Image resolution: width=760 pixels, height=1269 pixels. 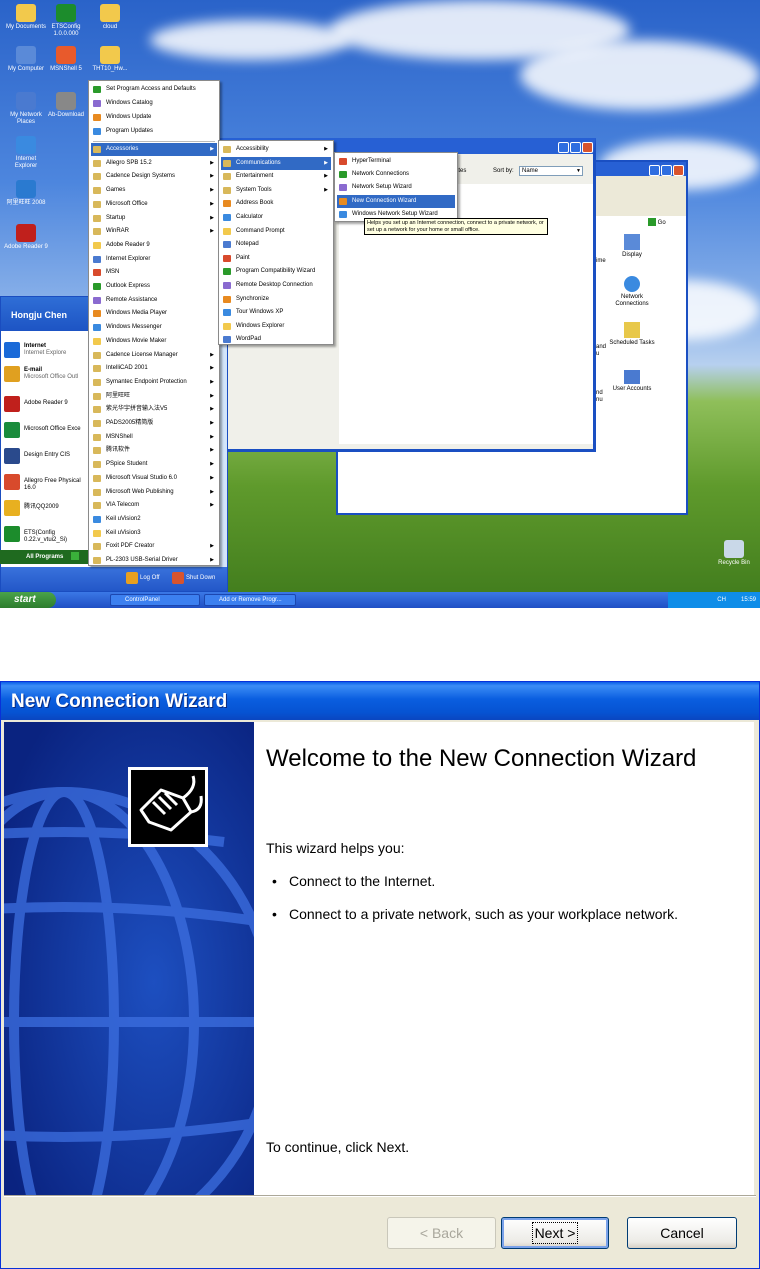 I want to click on programs-menu-item: Microsoft Web Publishing ▶, so click(x=154, y=492).